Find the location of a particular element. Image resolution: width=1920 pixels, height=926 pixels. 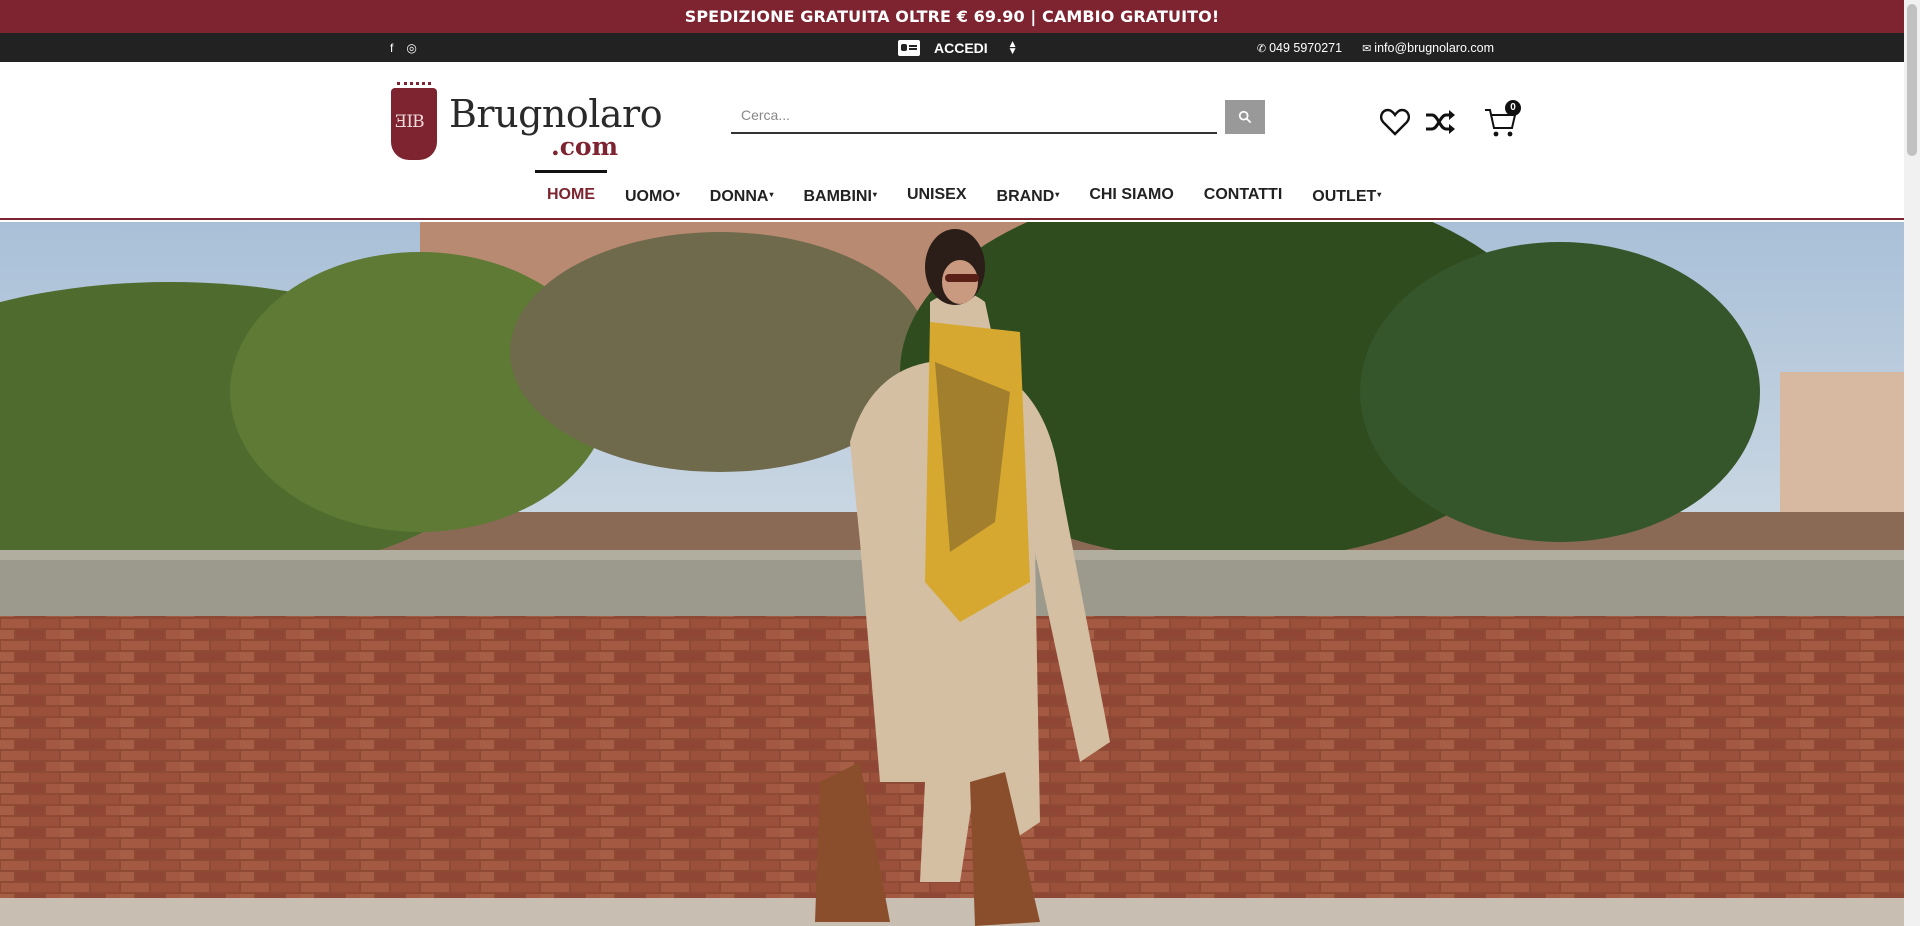

cart-count-badge: 0 is located at coordinates (1513, 108).